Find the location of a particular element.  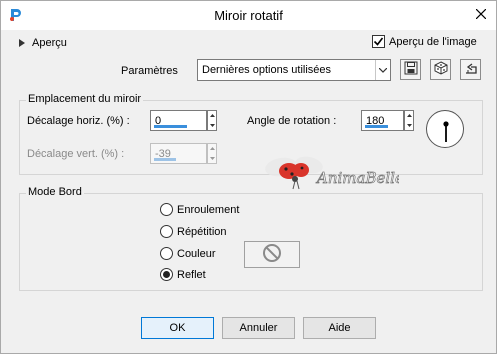

close-icon is located at coordinates (481, 15).